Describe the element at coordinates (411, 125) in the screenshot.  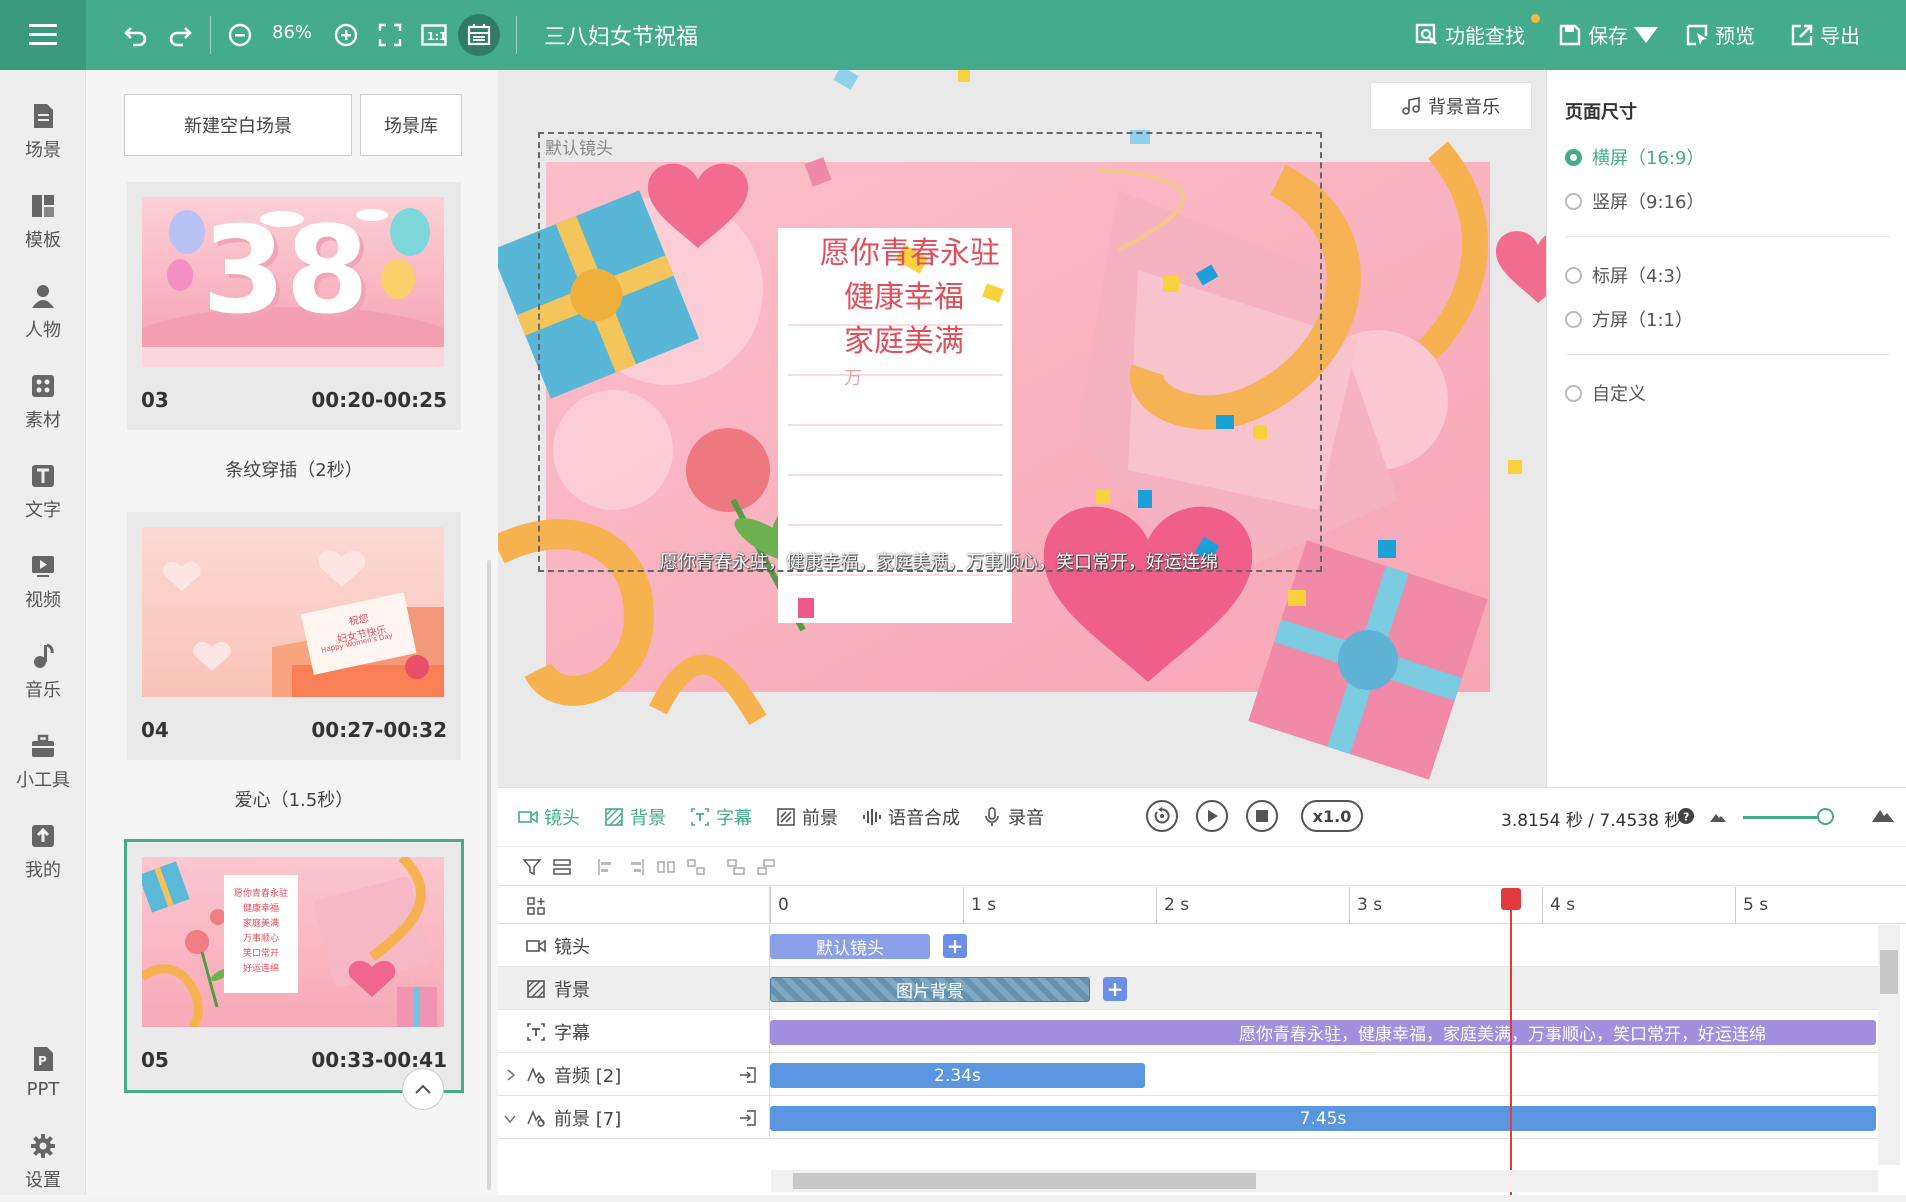
I see `scene-library-button: 场景库` at that location.